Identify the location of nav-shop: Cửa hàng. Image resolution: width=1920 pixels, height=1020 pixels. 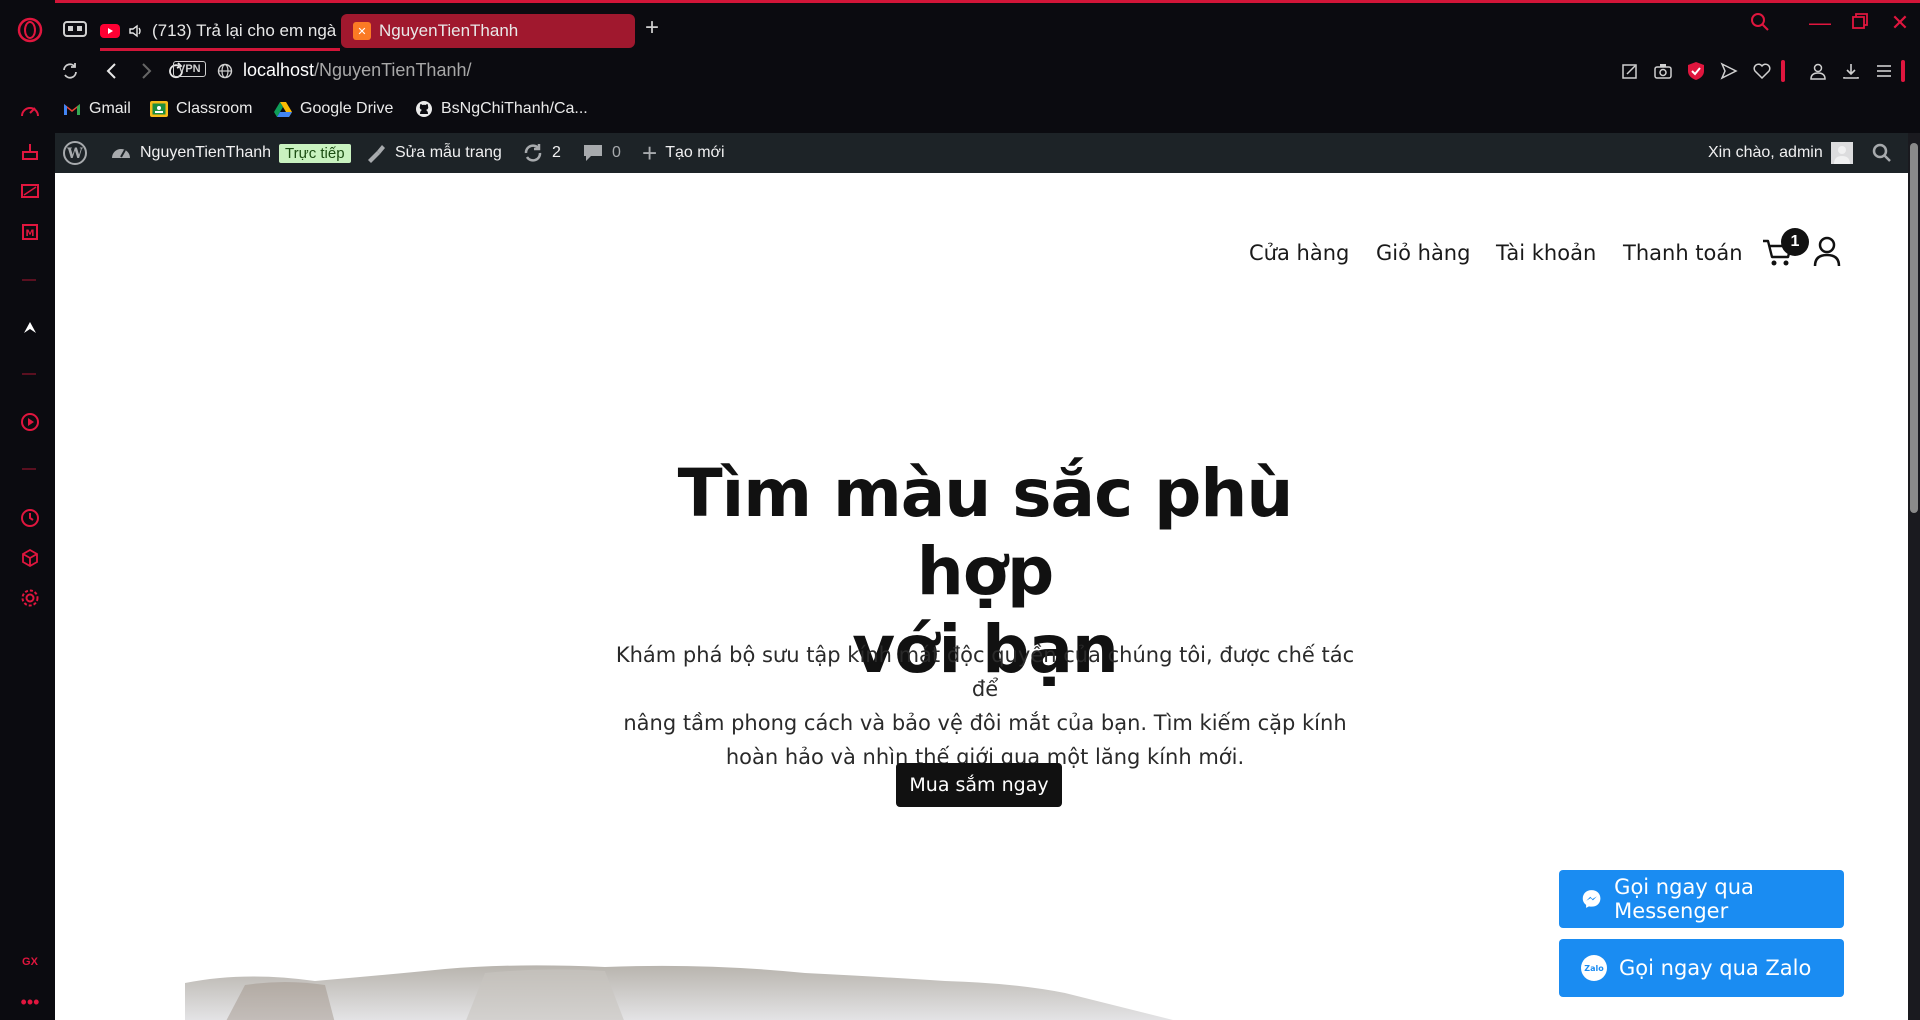
(1299, 253).